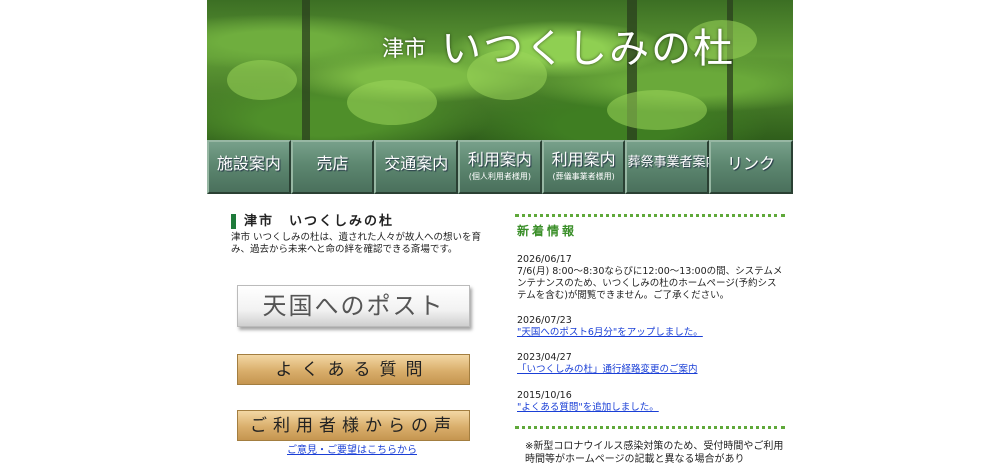 The image size is (1000, 469). Describe the element at coordinates (353, 369) in the screenshot. I see `faq-button: よくある質問` at that location.